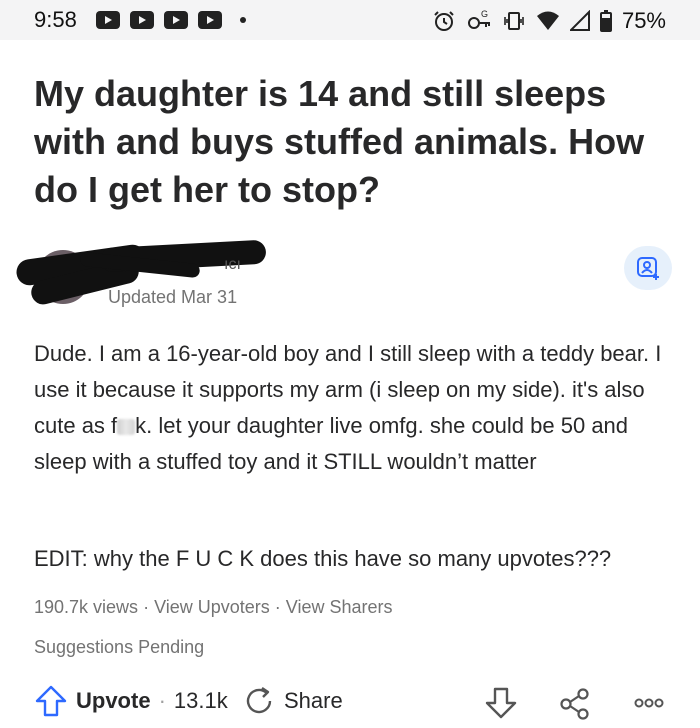 Image resolution: width=700 pixels, height=728 pixels. Describe the element at coordinates (119, 647) in the screenshot. I see `suggestions-pending-link: Suggestions Pending` at that location.